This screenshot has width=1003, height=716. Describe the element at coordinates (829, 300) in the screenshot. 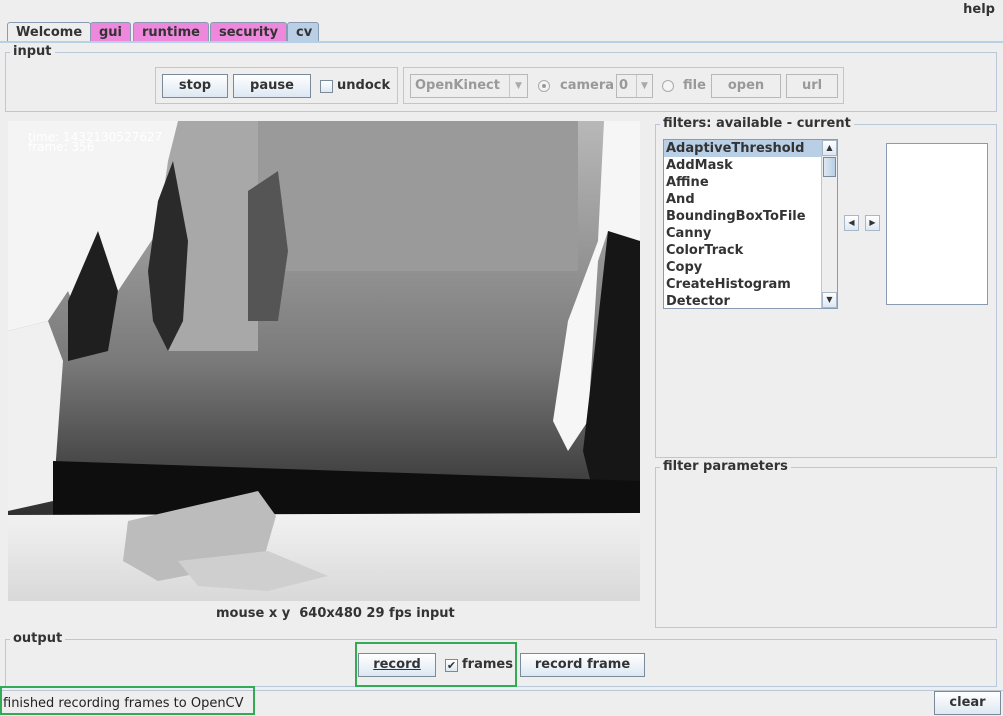

I see `scroll-down-icon: ▼` at that location.